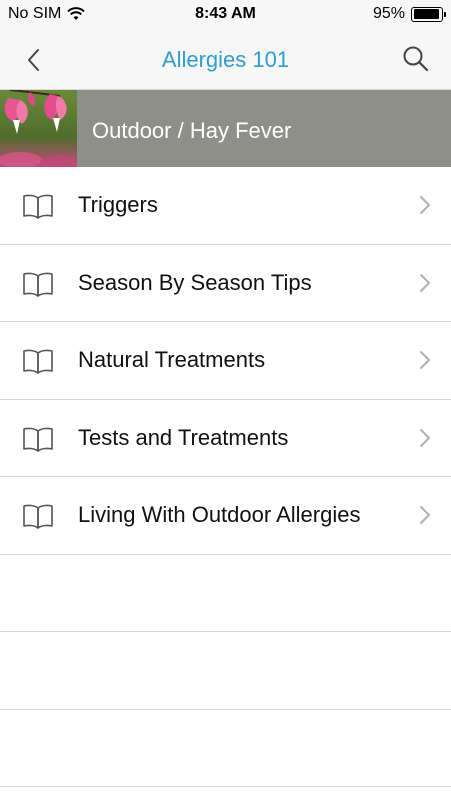  I want to click on topic-row: Tests and Treatments, so click(225, 438).